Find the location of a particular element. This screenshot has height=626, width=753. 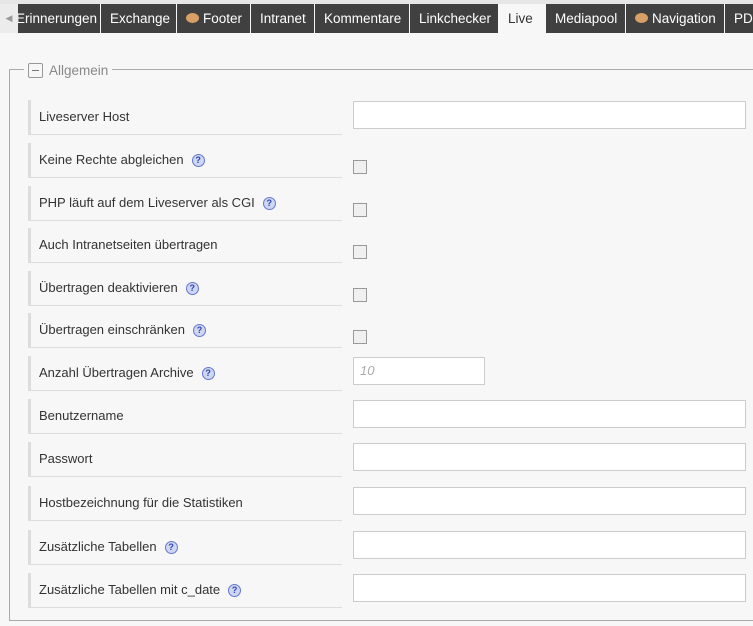

form-row: Liveserver Host is located at coordinates (390, 118).